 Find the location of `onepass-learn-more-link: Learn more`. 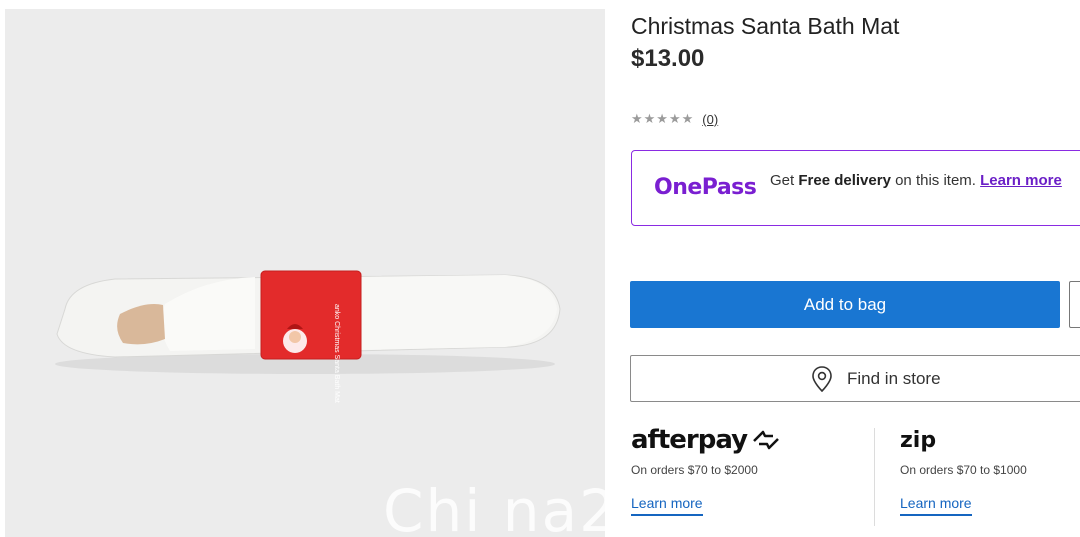

onepass-learn-more-link: Learn more is located at coordinates (1021, 180).